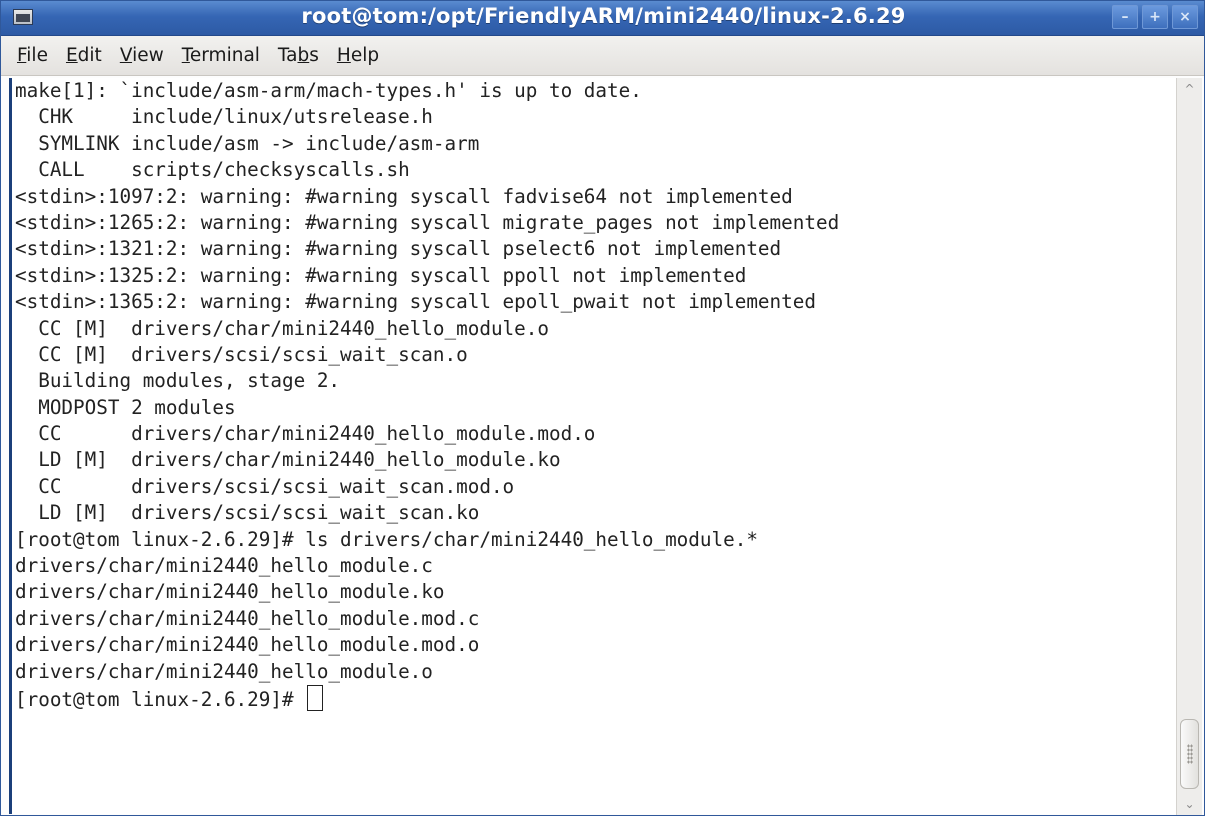 The image size is (1205, 816). I want to click on terminal-line: drivers/char/mini2440_hello_module.ko, so click(230, 592).